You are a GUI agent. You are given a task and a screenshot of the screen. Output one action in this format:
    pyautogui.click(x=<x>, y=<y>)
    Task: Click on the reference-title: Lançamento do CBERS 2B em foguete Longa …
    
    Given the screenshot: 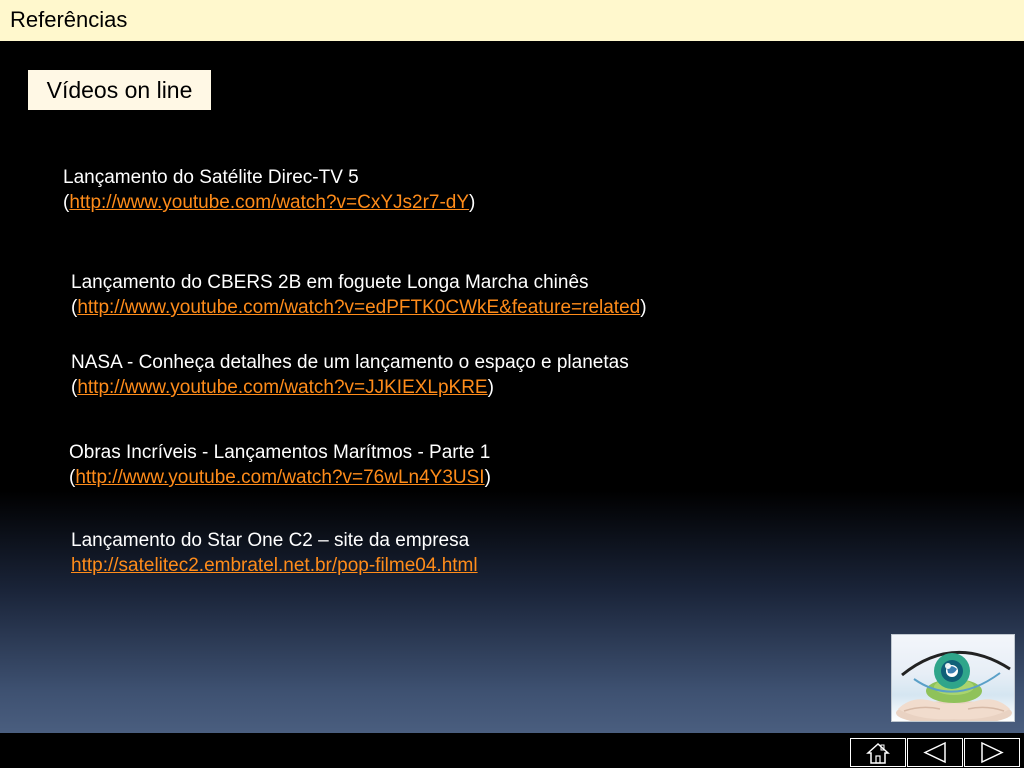 What is the action you would take?
    pyautogui.click(x=330, y=282)
    